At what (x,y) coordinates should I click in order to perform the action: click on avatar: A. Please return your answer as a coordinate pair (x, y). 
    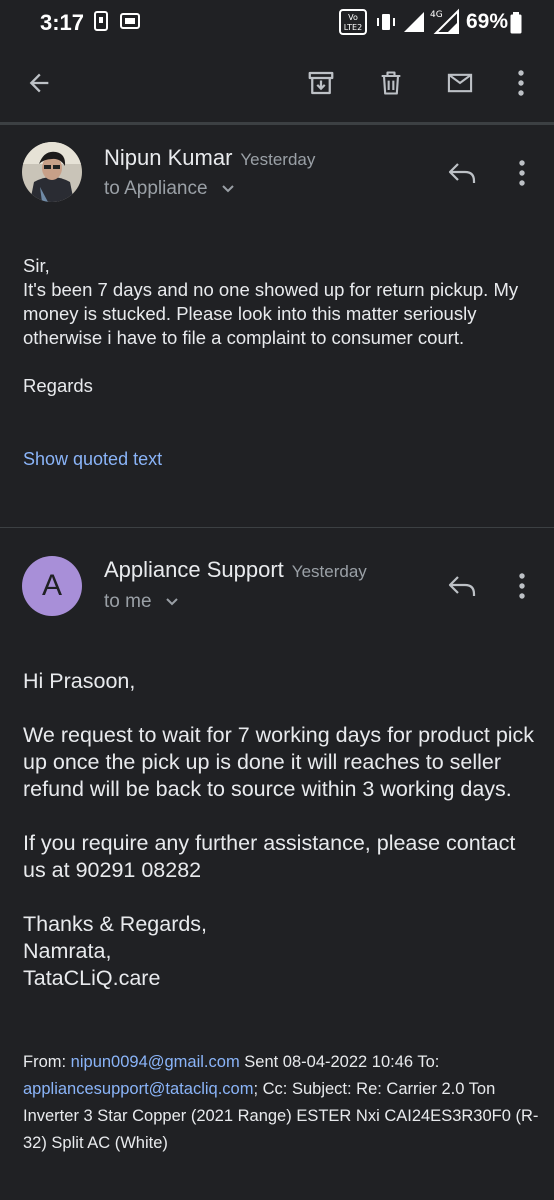
    Looking at the image, I should click on (52, 586).